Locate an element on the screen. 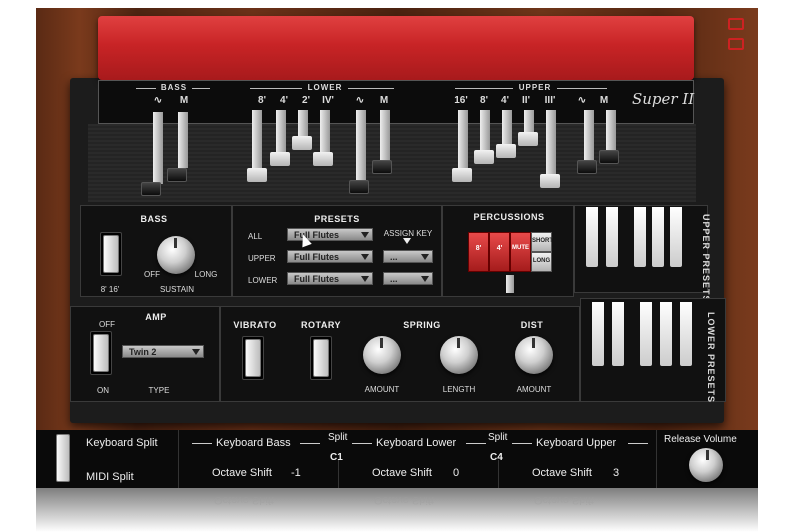 The width and height of the screenshot is (793, 532). keyboard-lower-label: Keyboard Lower is located at coordinates (416, 443).